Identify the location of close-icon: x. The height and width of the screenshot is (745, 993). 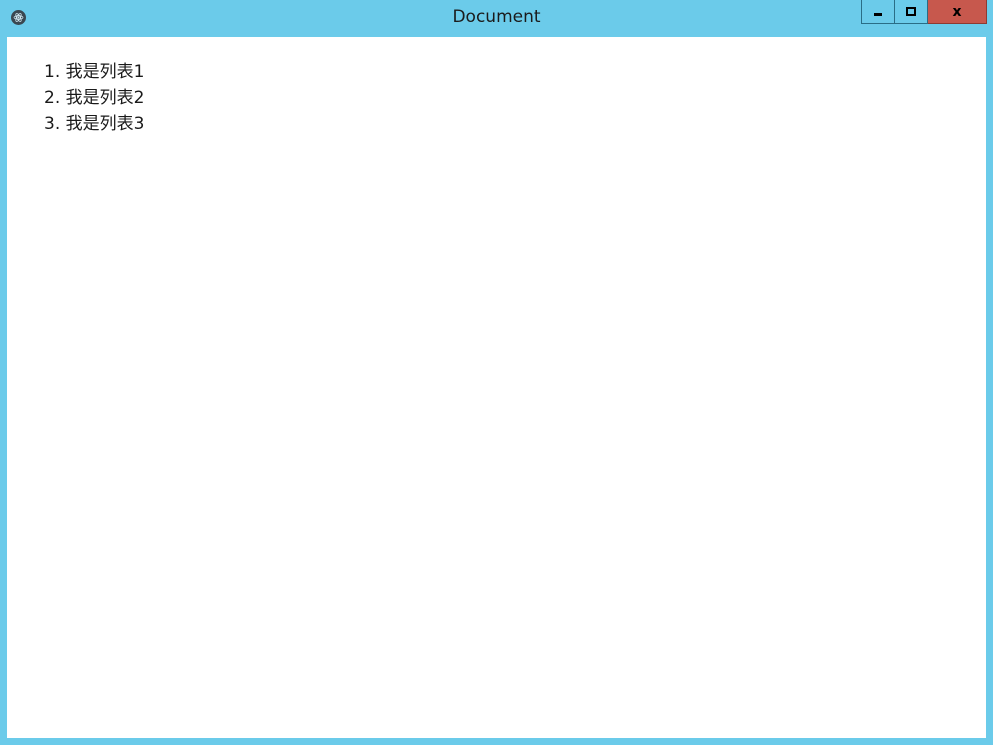
(957, 11).